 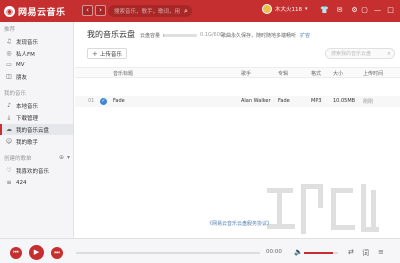 I want to click on playback-progress-bar, so click(x=168, y=253).